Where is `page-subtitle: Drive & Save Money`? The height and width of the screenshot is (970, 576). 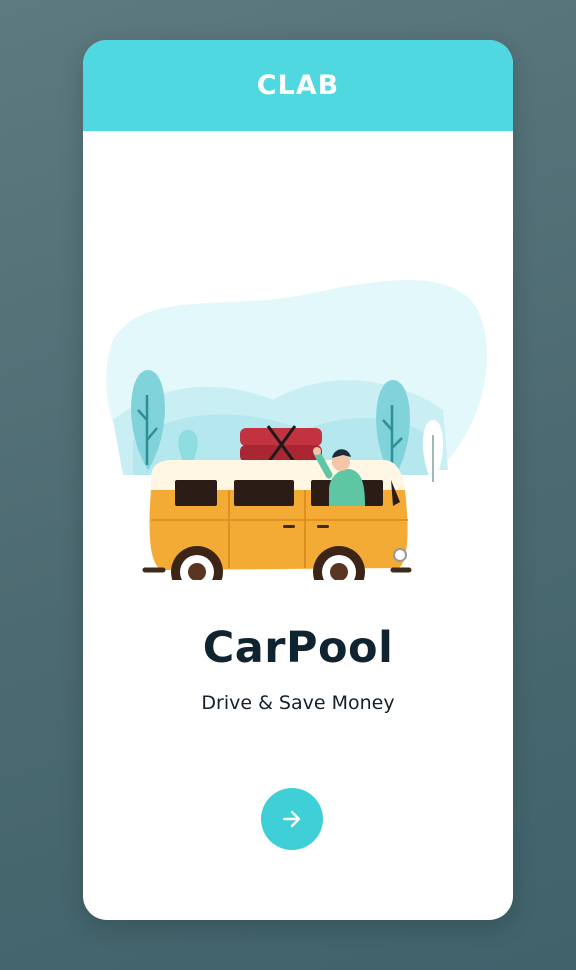 page-subtitle: Drive & Save Money is located at coordinates (298, 703).